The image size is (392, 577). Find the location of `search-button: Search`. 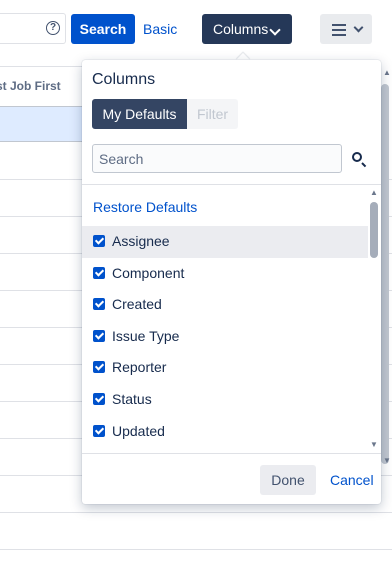

search-button: Search is located at coordinates (103, 29).